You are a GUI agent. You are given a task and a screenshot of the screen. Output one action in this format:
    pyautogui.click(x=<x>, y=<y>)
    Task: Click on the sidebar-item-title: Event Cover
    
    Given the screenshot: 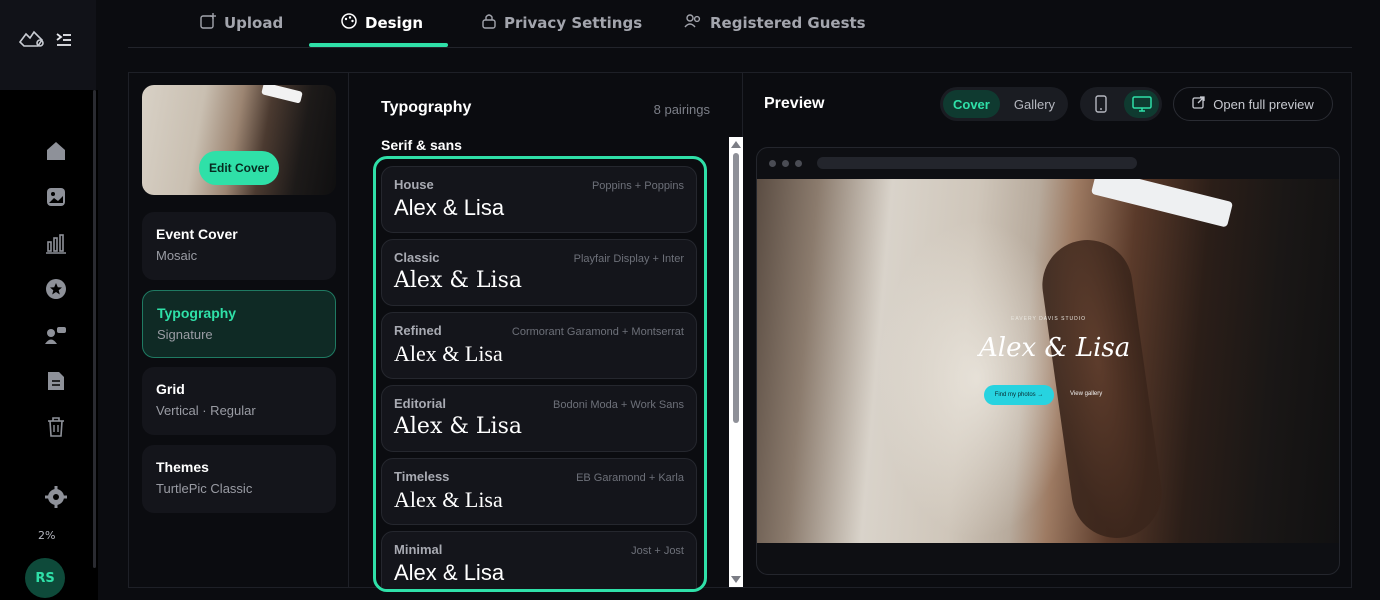 What is the action you would take?
    pyautogui.click(x=197, y=234)
    